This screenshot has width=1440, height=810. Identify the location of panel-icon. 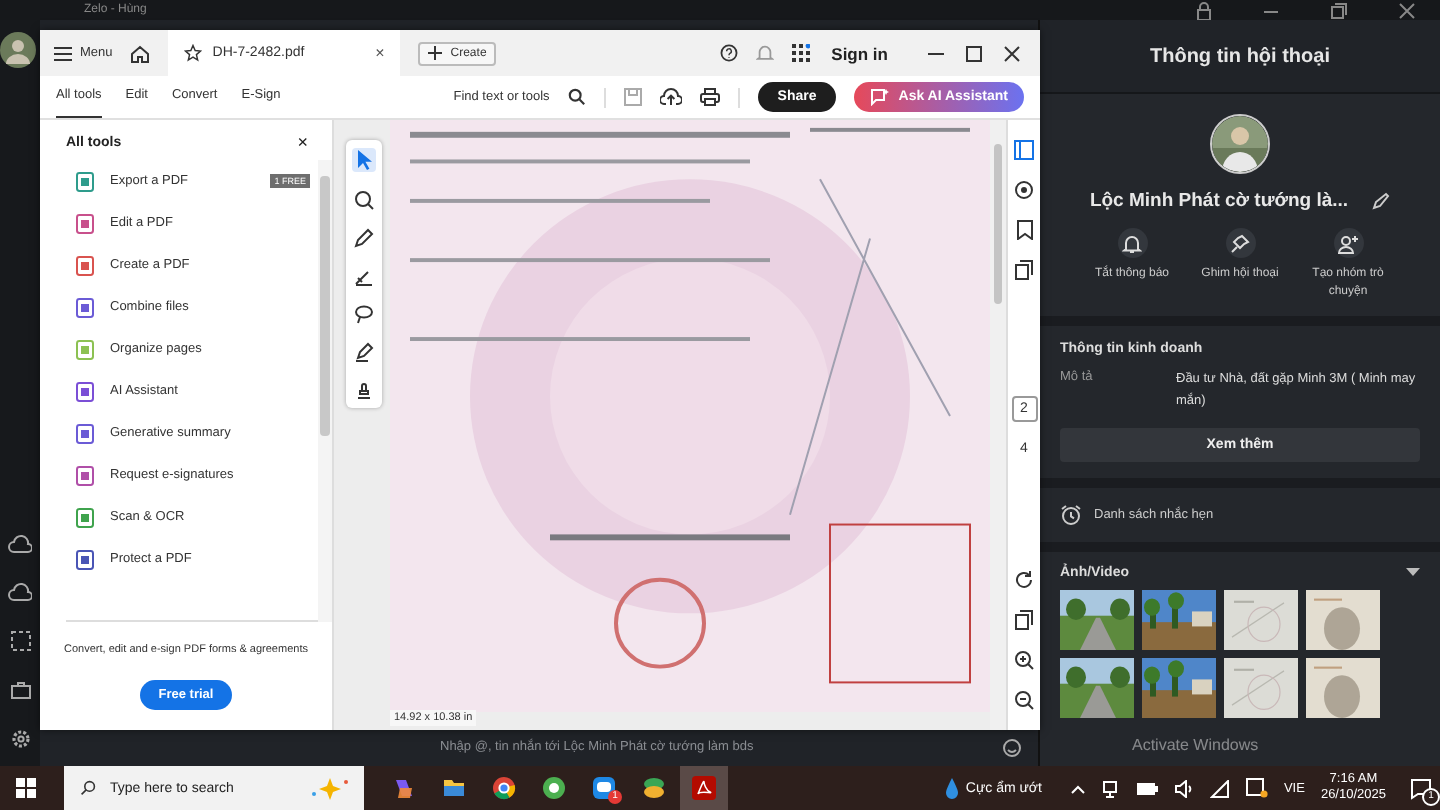
(1024, 150).